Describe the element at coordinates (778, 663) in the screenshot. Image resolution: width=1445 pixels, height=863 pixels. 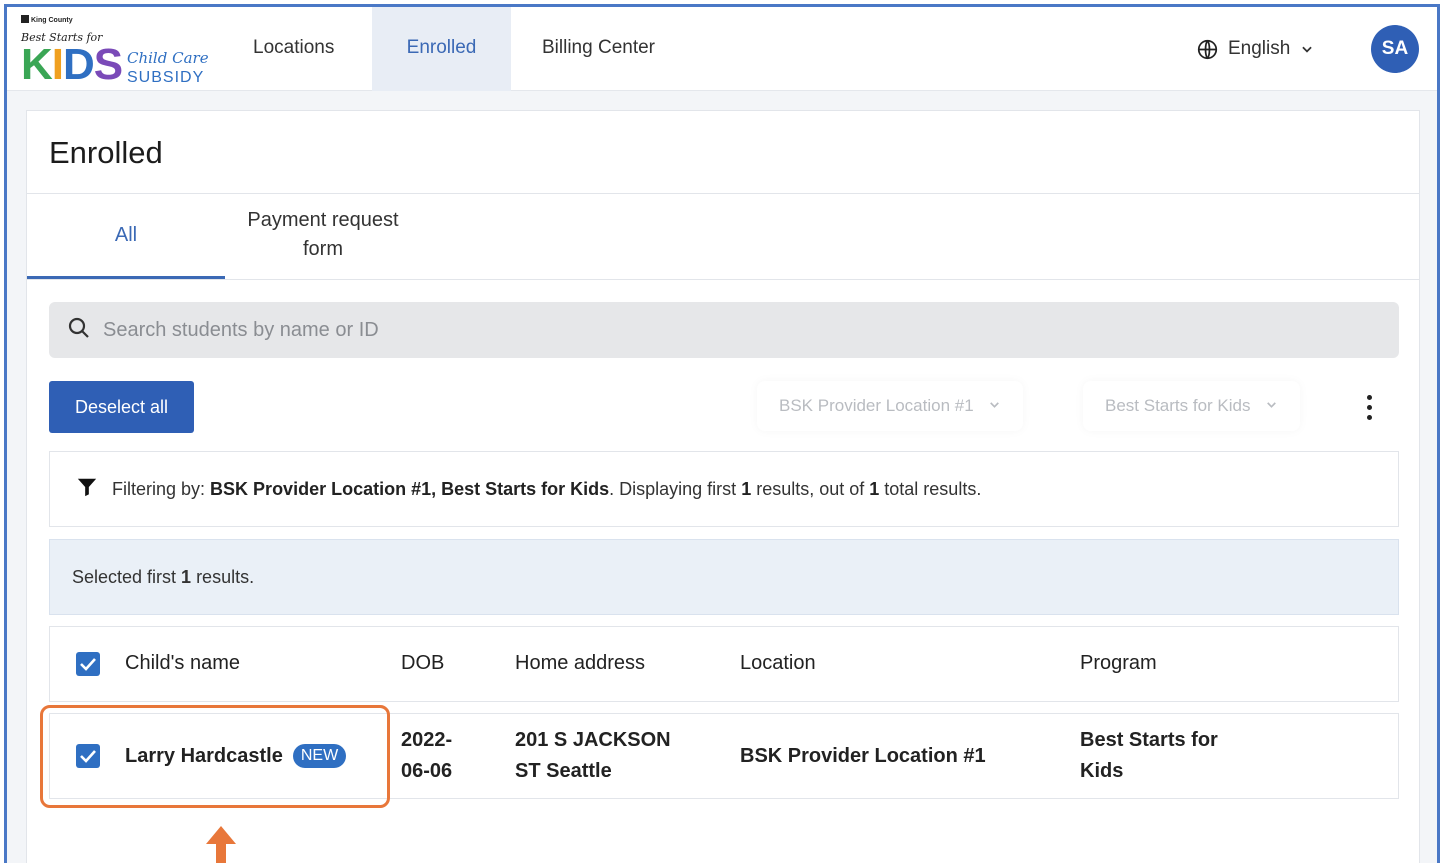
I see `column-header-location: Location` at that location.